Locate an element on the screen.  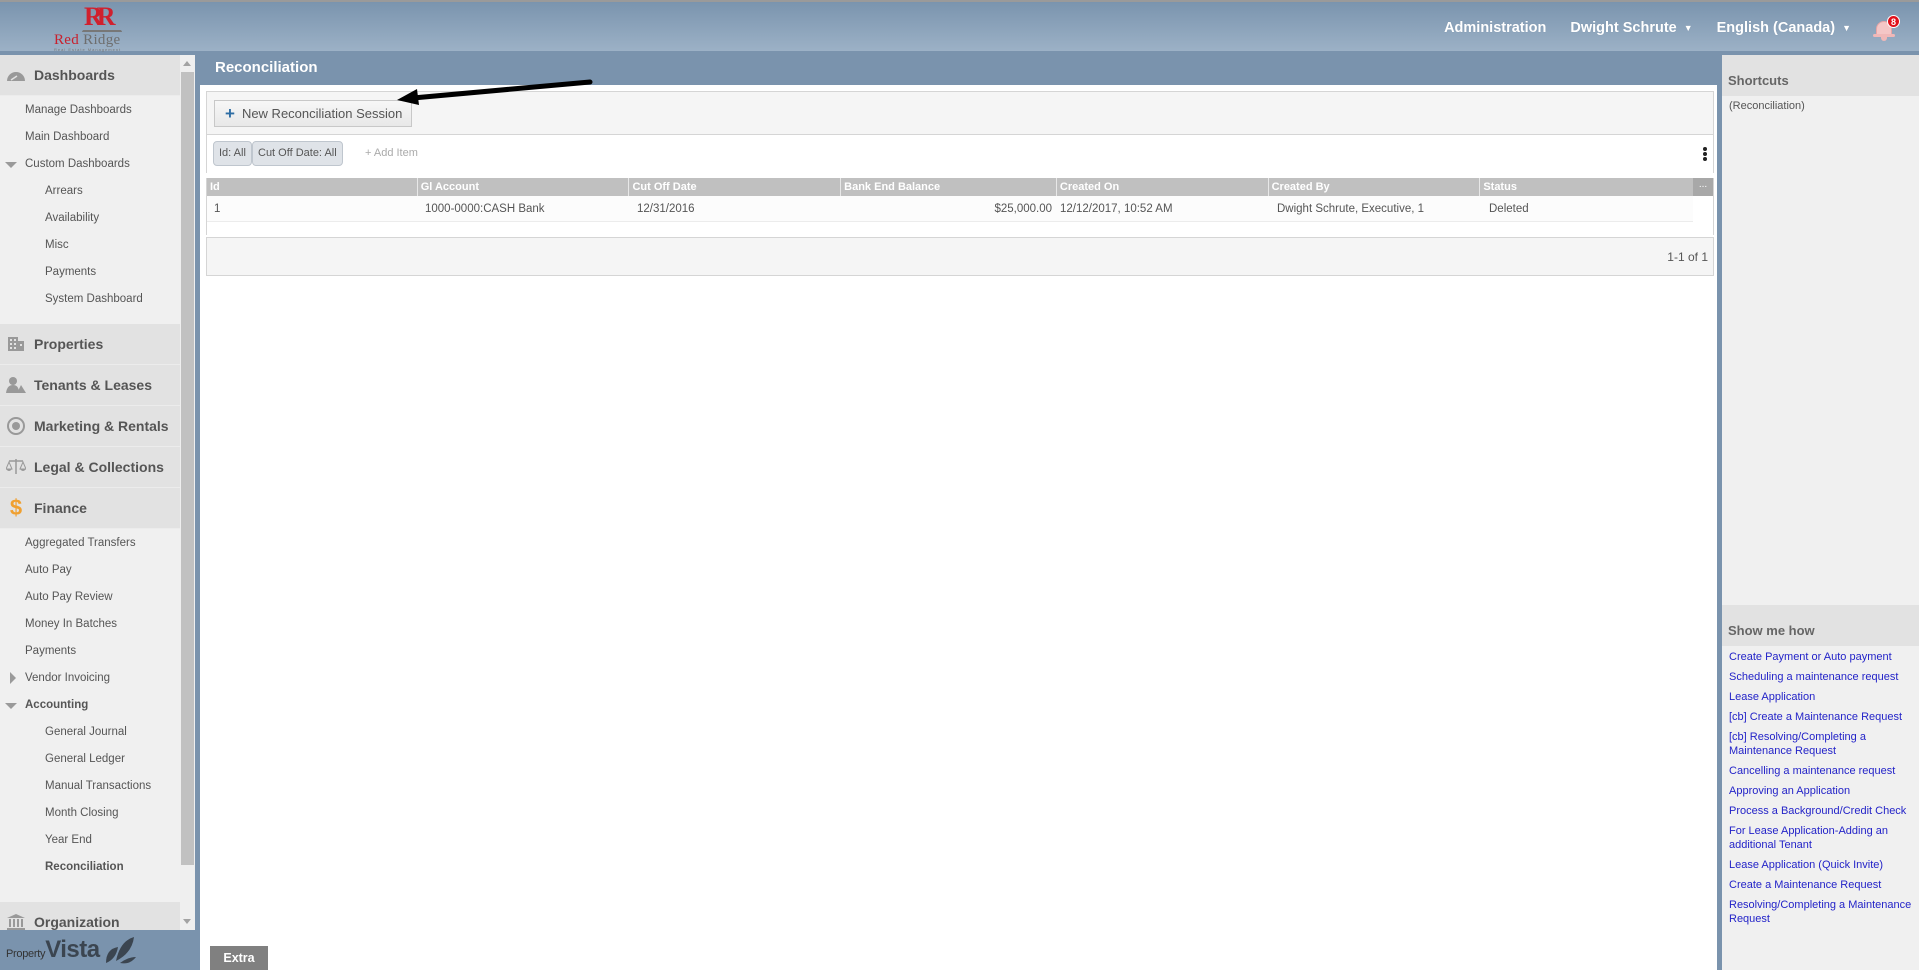
logo-tagline: Real Estate Management is located at coordinates (88, 49).